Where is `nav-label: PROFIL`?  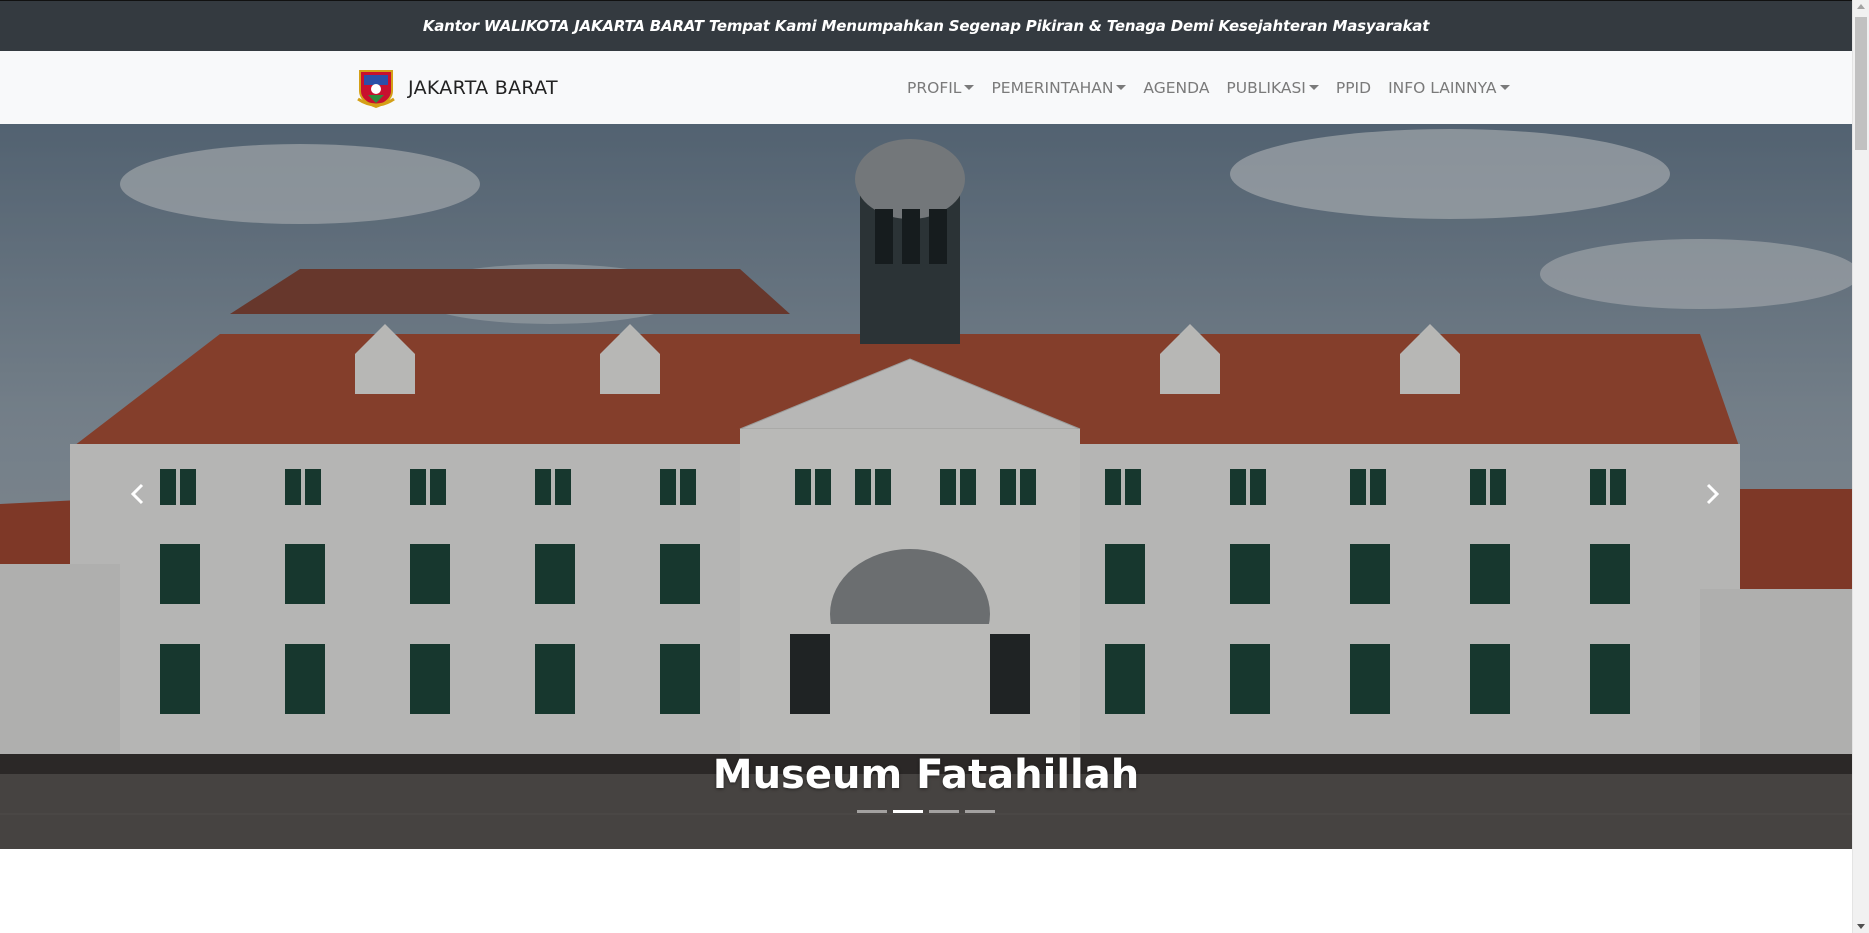 nav-label: PROFIL is located at coordinates (934, 87).